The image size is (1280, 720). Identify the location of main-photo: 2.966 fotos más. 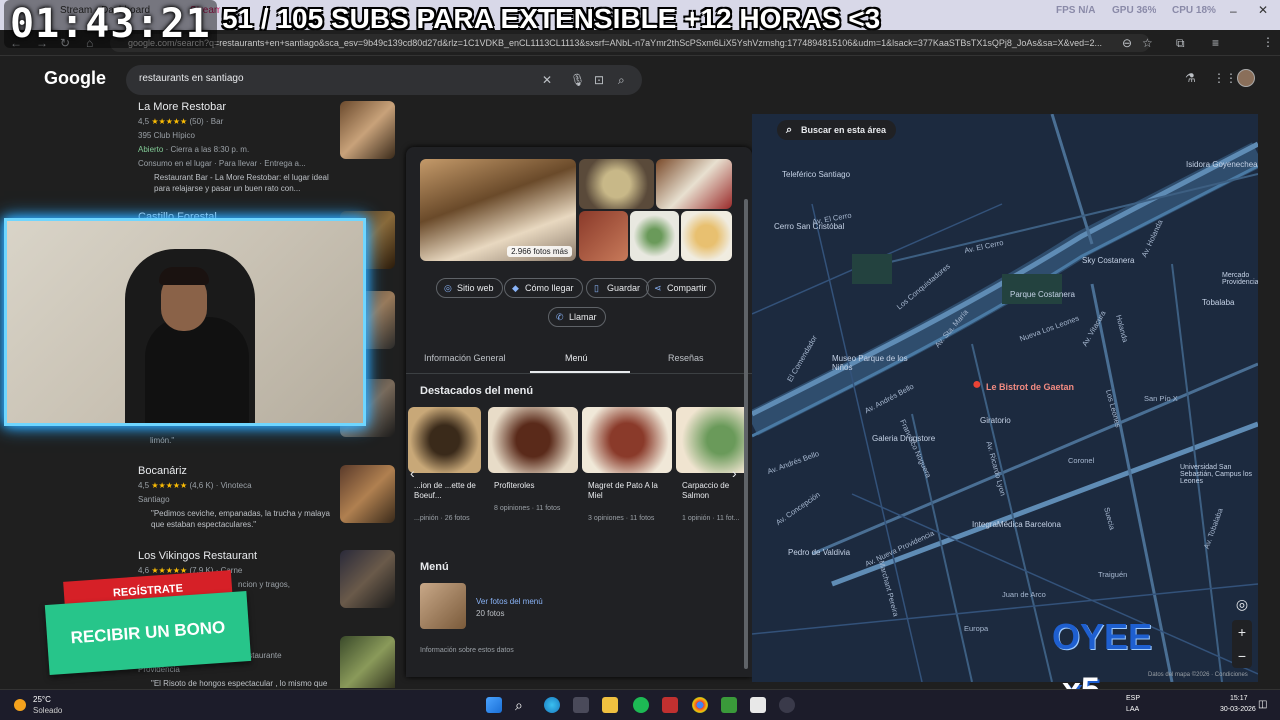
(498, 210).